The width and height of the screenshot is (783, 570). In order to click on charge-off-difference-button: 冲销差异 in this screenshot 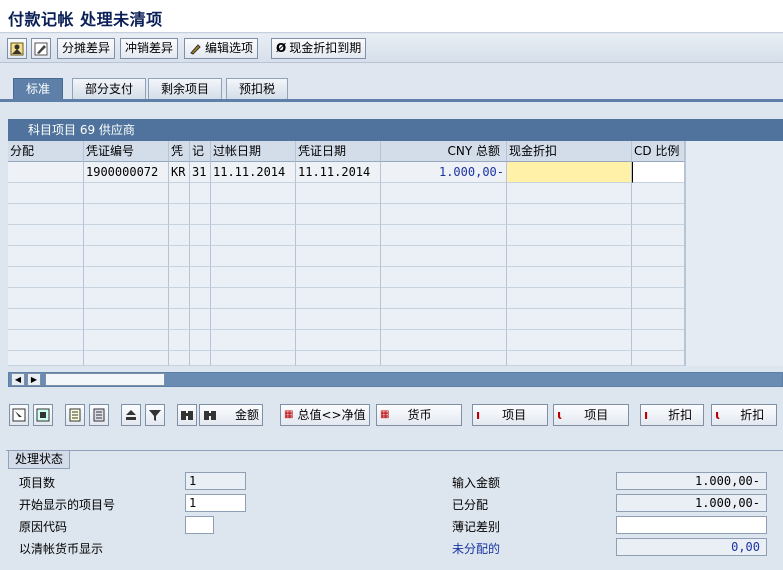, I will do `click(149, 48)`.